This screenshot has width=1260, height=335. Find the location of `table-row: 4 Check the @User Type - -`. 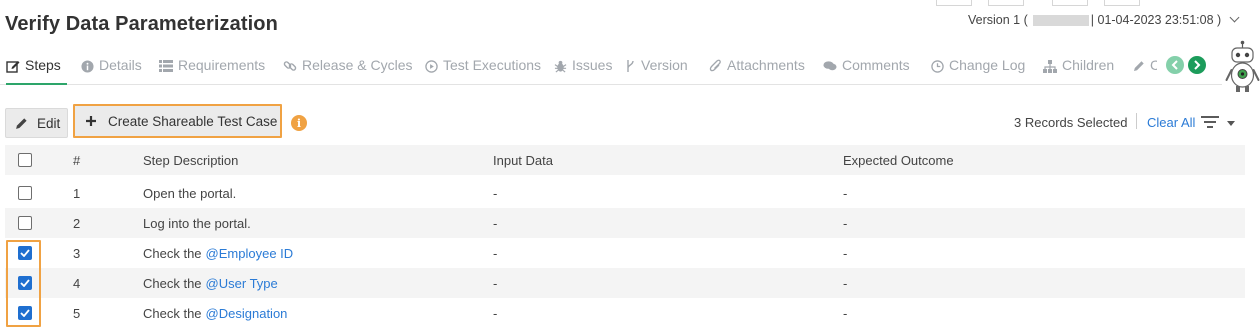

table-row: 4 Check the @User Type - - is located at coordinates (625, 283).